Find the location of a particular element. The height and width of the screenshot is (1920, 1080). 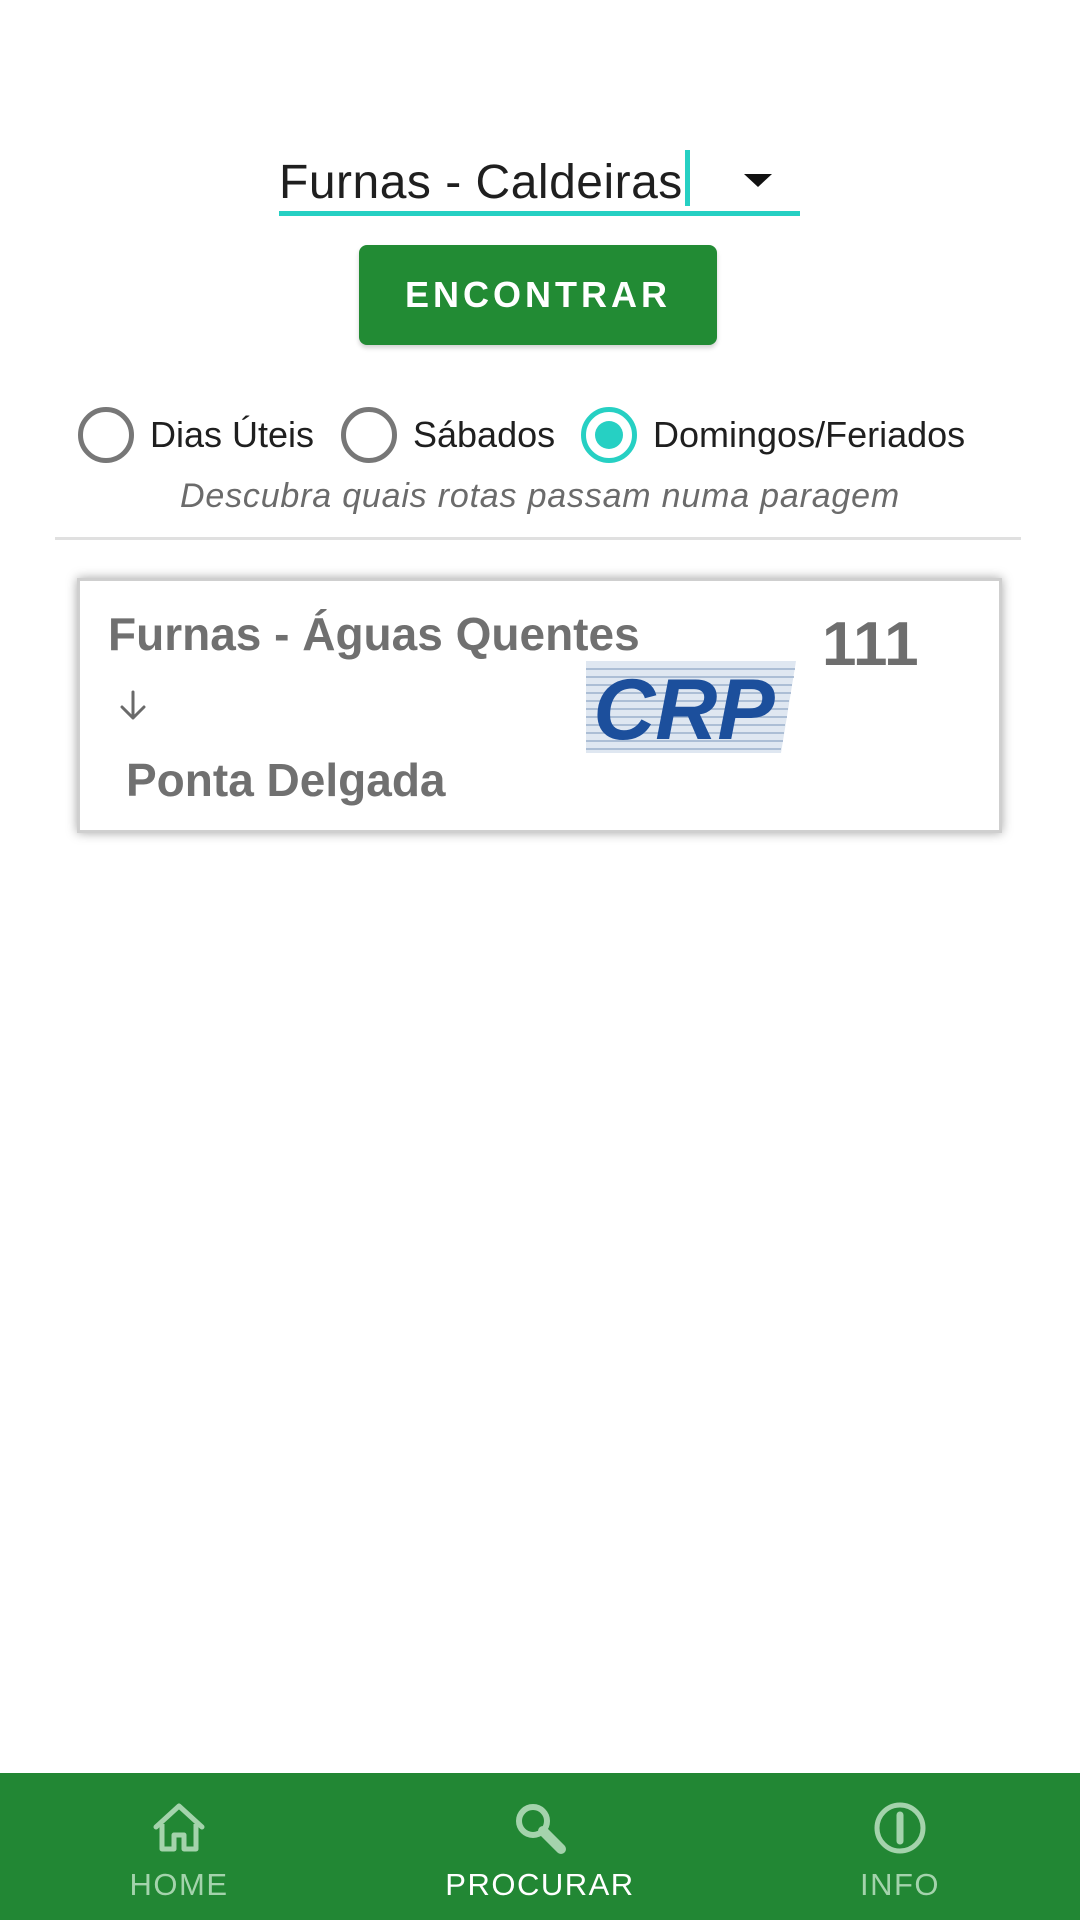

route-number: 111 is located at coordinates (870, 644).